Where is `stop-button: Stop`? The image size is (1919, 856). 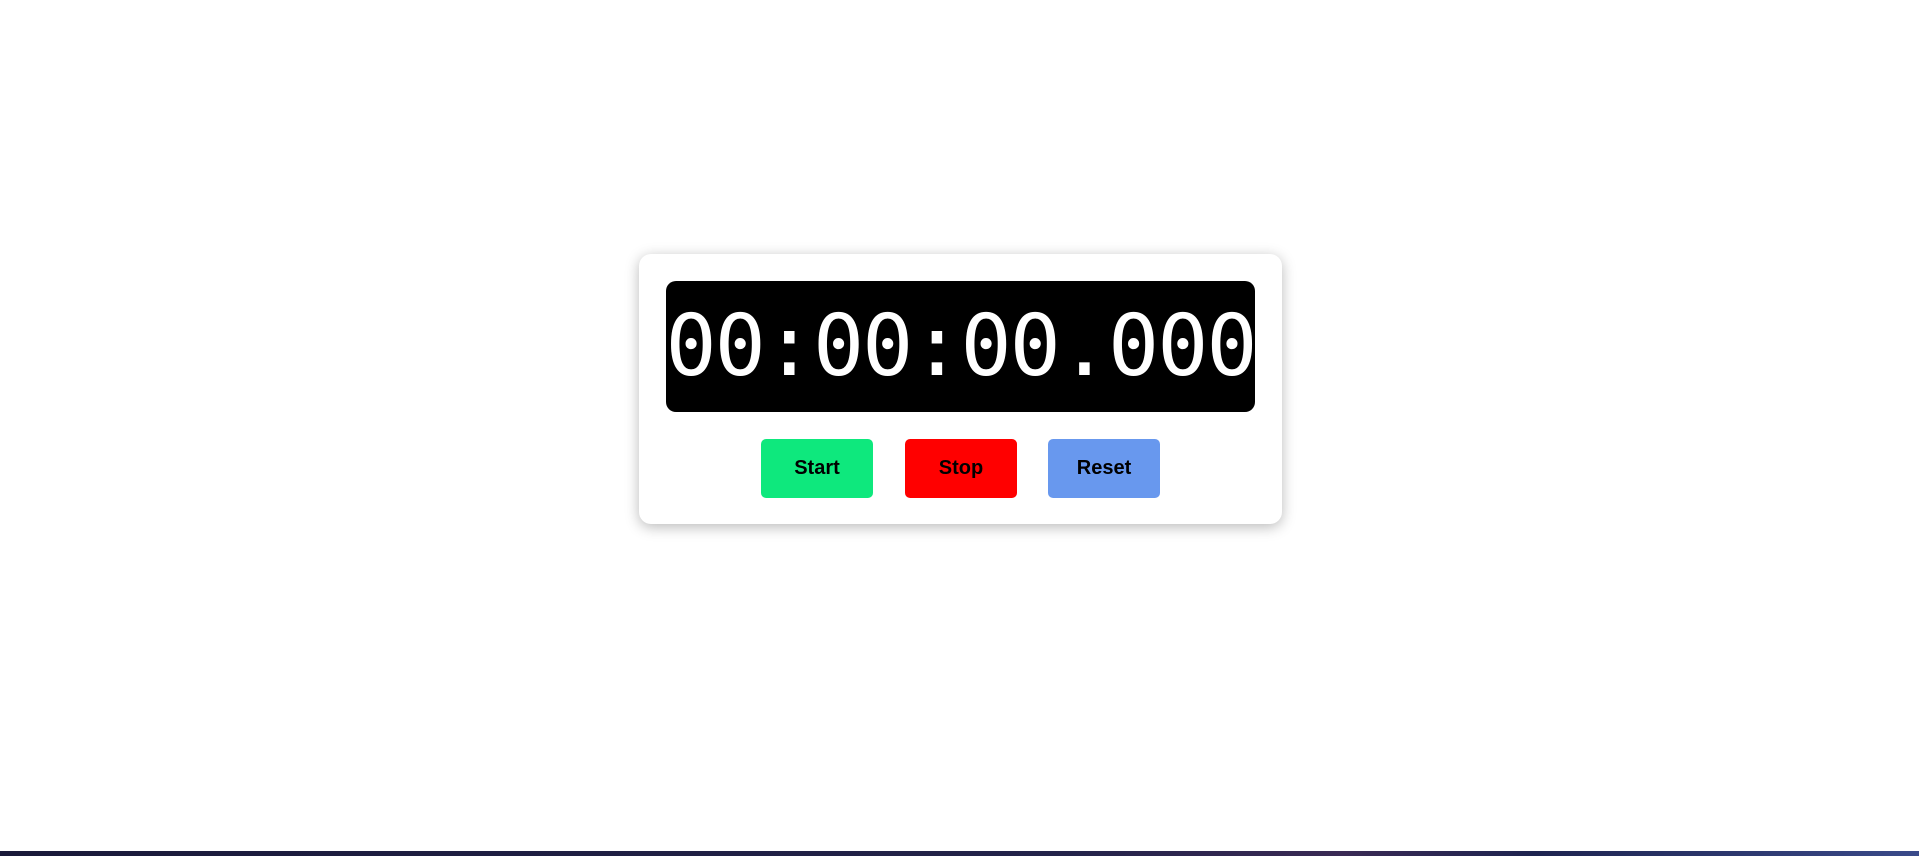 stop-button: Stop is located at coordinates (961, 468).